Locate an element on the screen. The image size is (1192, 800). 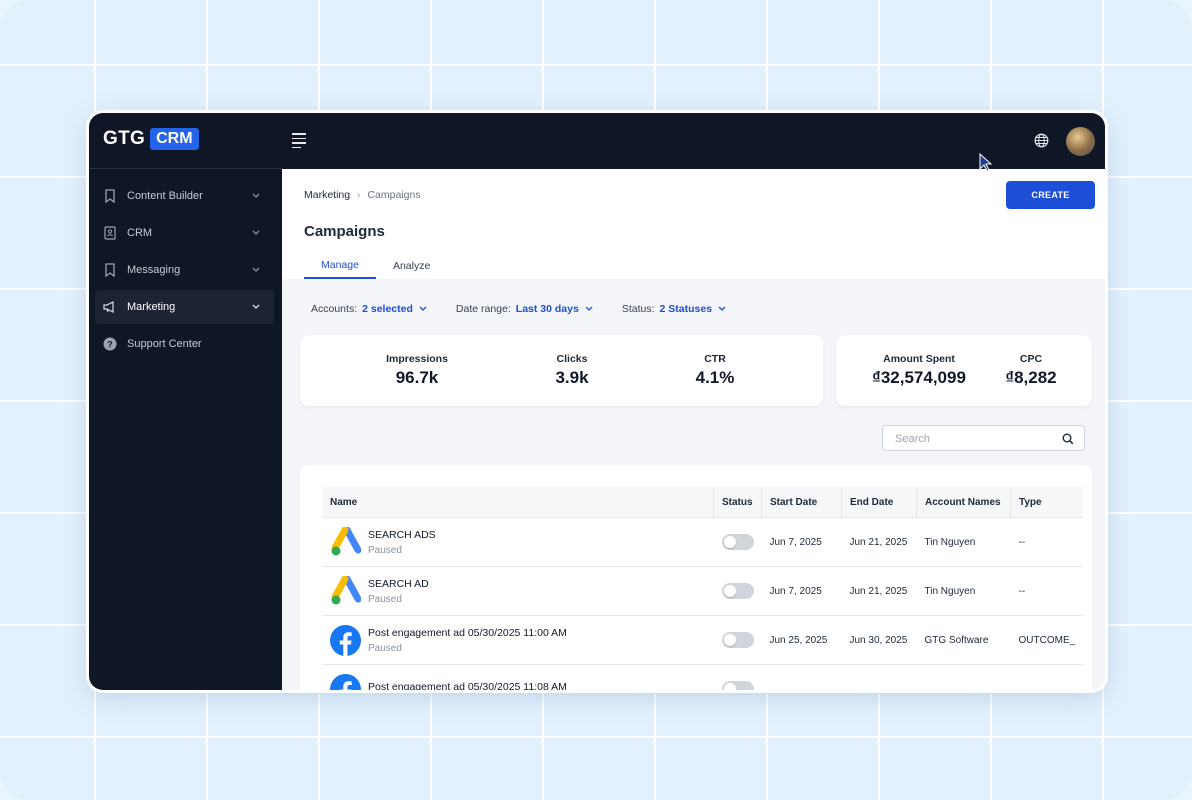
account-name-cell: Tin Nguyen is located at coordinates (963, 542).